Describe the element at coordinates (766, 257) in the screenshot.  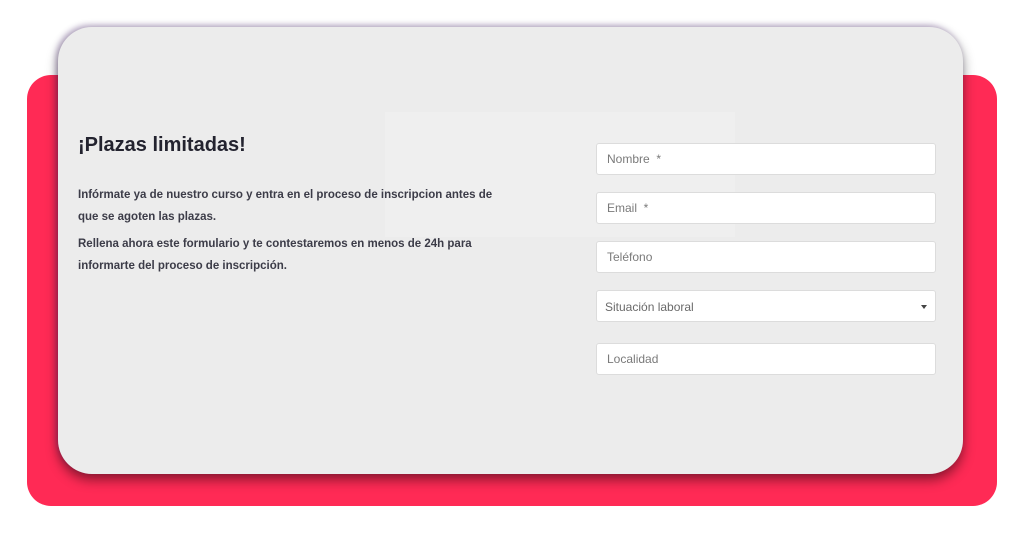
I see `telefono-input` at that location.